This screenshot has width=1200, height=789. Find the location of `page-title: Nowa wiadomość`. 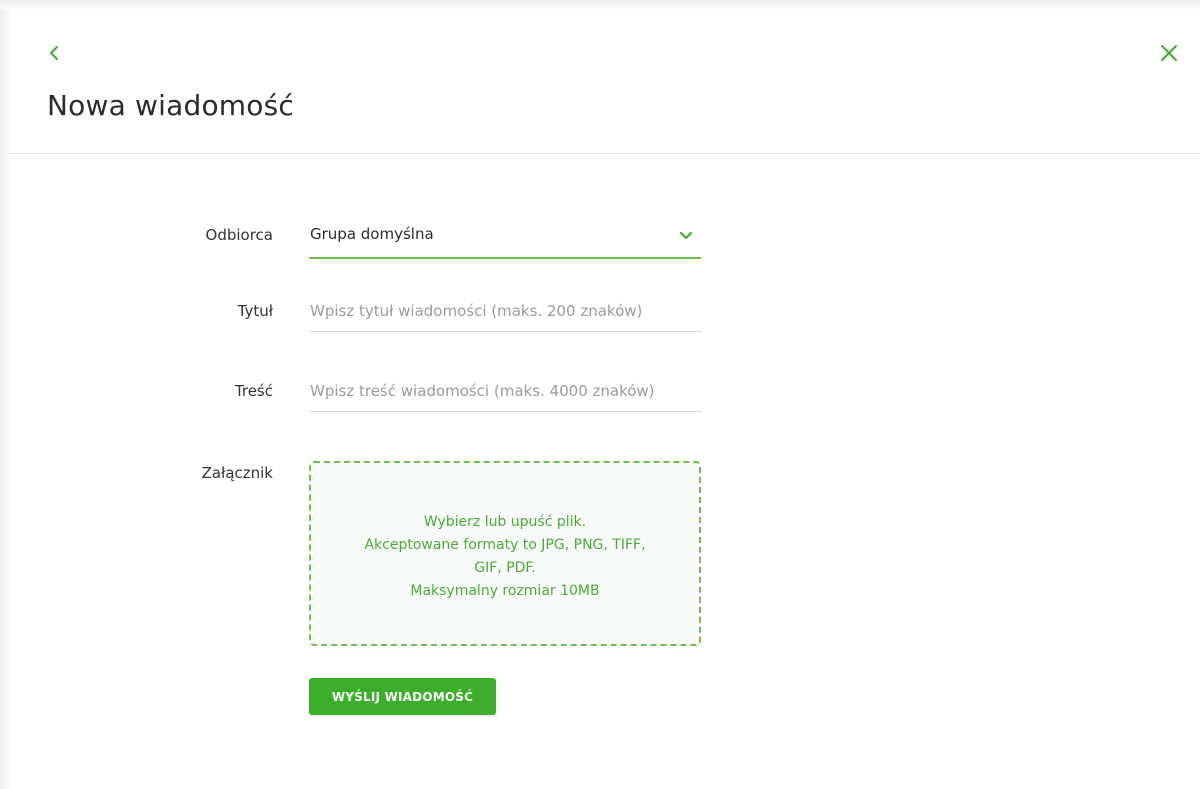

page-title: Nowa wiadomość is located at coordinates (170, 105).